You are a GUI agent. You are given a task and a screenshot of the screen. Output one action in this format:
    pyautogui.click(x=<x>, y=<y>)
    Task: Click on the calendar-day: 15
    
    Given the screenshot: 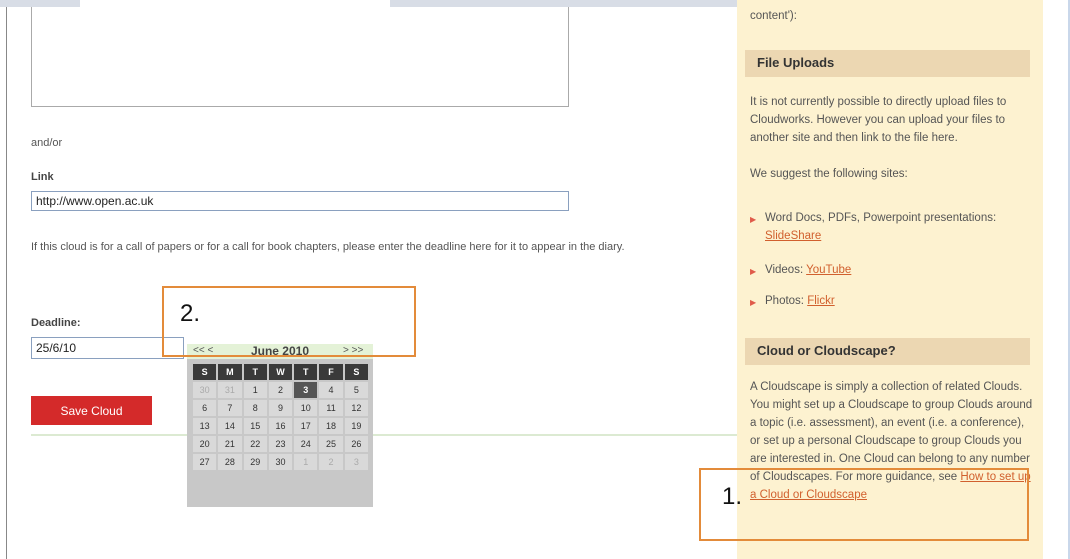 What is the action you would take?
    pyautogui.click(x=255, y=426)
    